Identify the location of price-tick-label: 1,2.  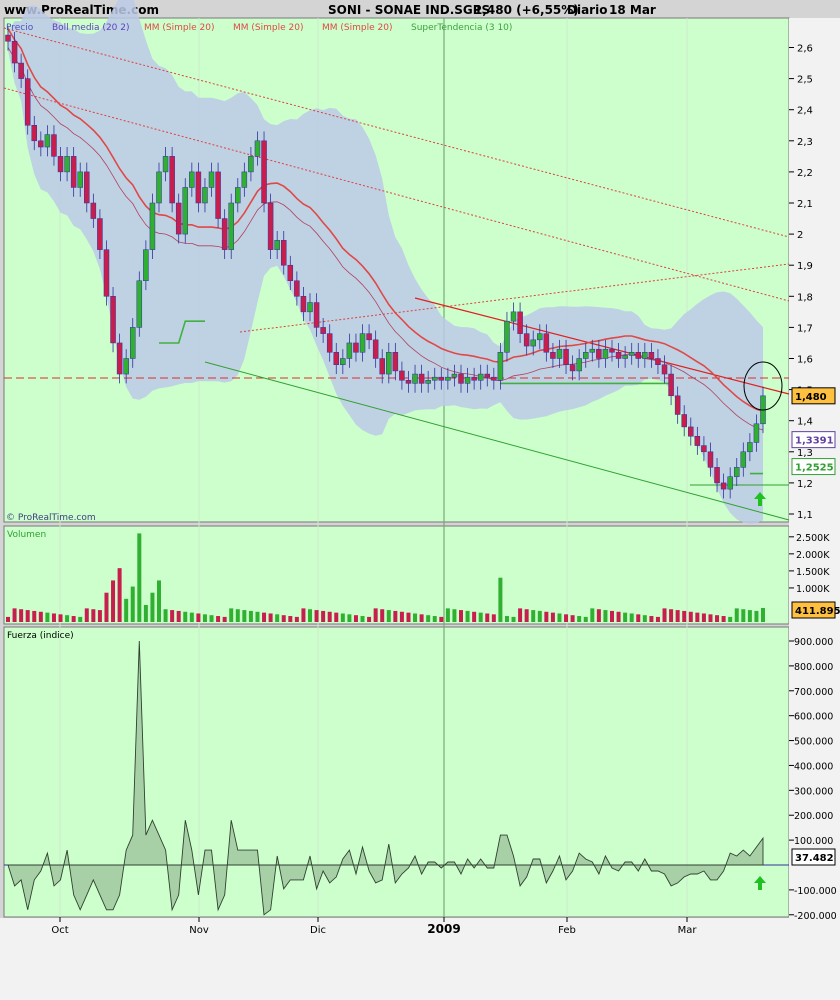
(805, 484).